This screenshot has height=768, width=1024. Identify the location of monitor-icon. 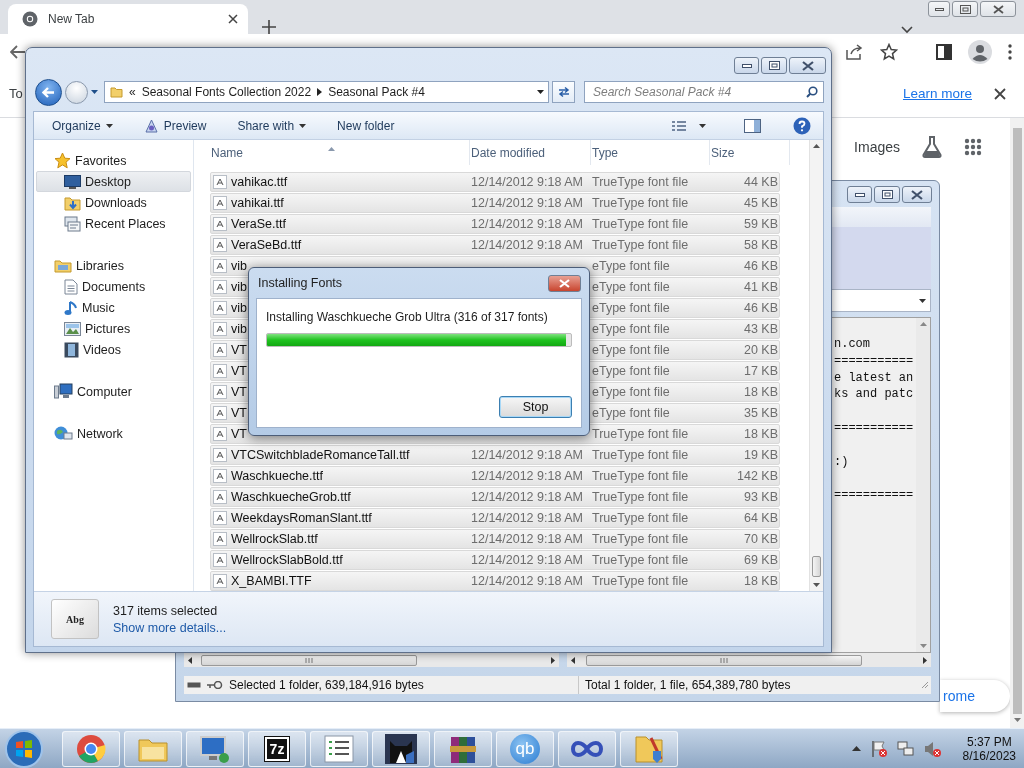
(72, 181).